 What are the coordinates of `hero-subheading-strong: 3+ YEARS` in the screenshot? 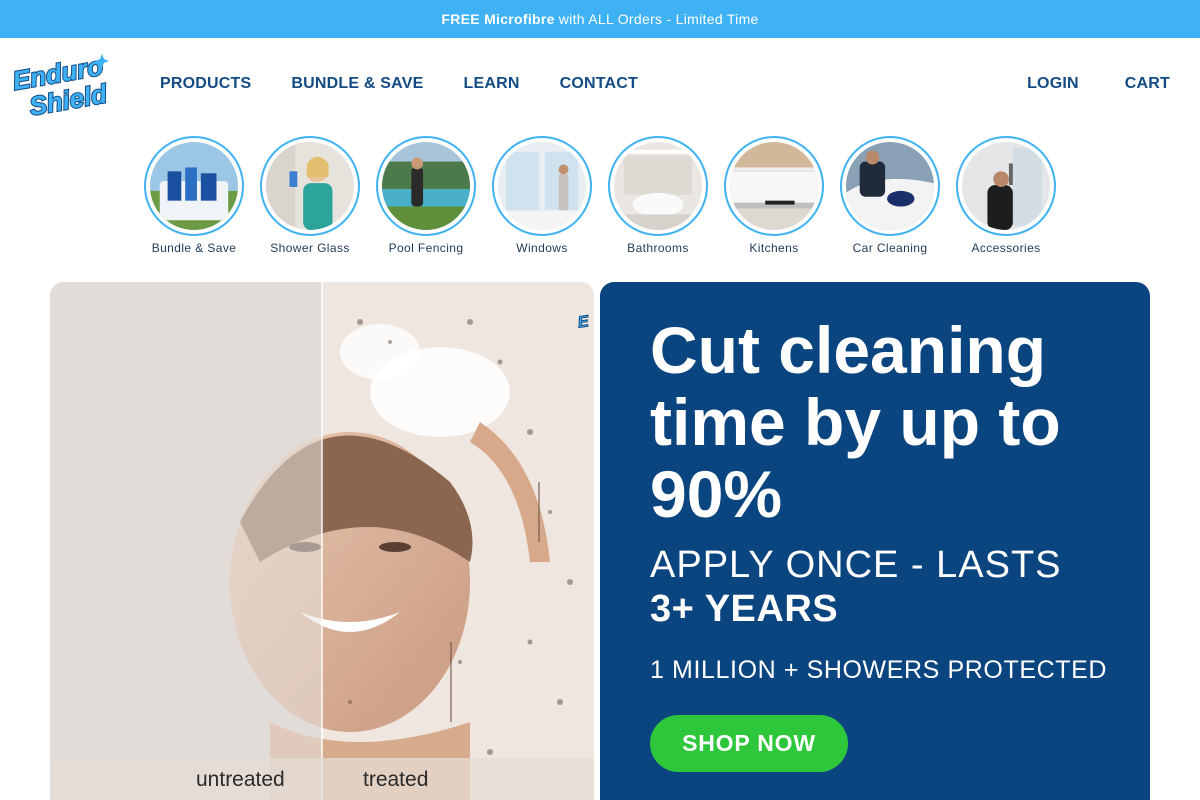 It's located at (744, 609).